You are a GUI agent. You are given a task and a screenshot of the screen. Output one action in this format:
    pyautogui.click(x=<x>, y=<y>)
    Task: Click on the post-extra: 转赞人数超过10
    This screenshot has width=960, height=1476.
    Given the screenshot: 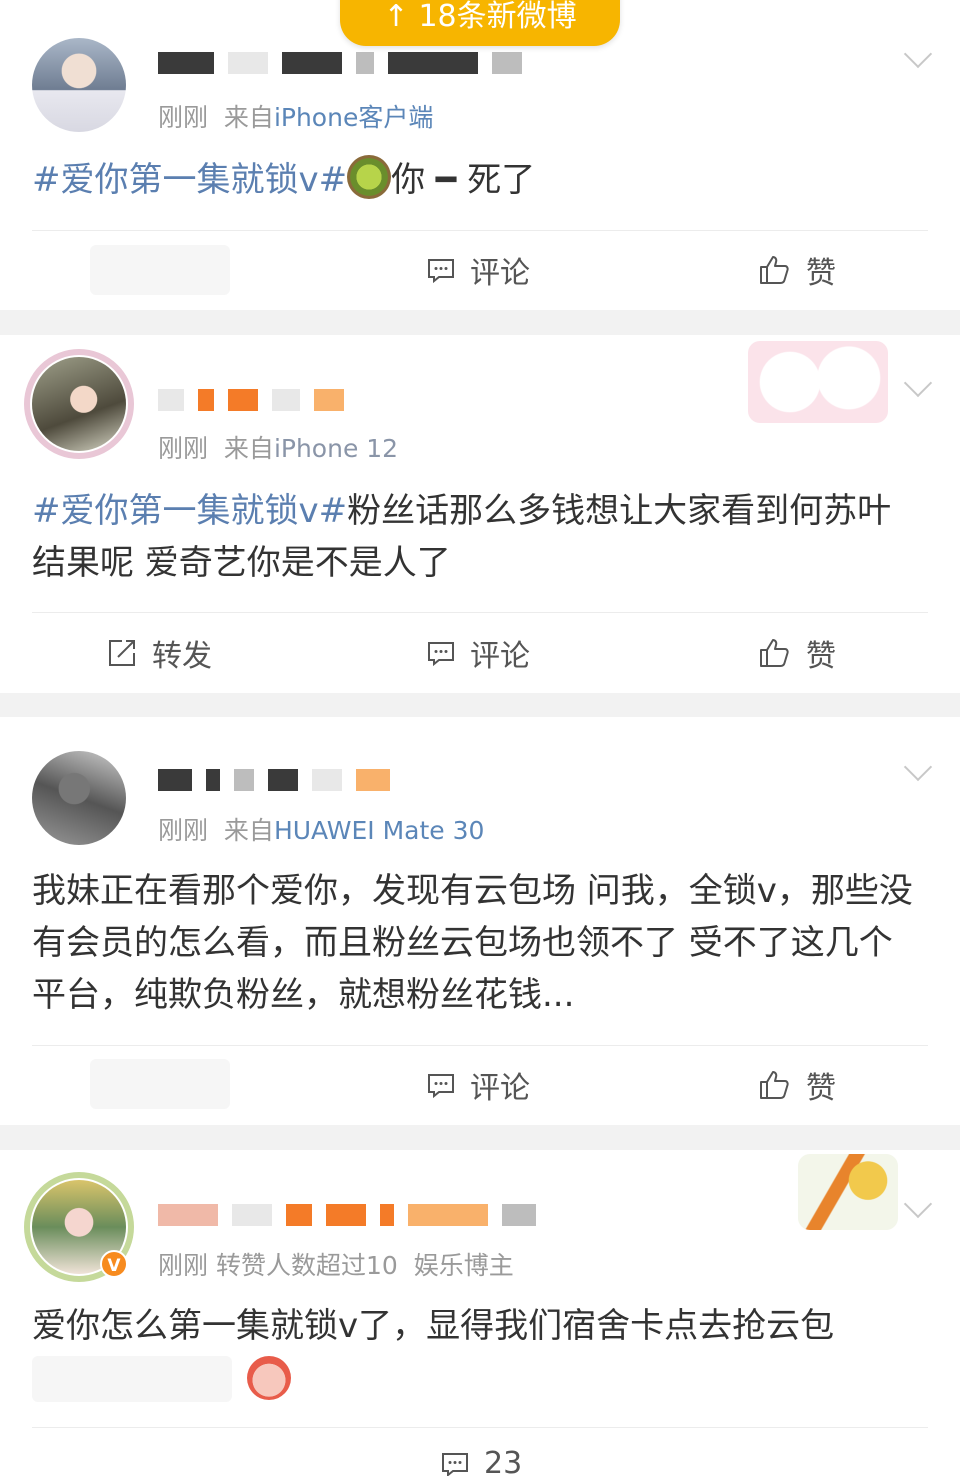 What is the action you would take?
    pyautogui.click(x=306, y=1265)
    